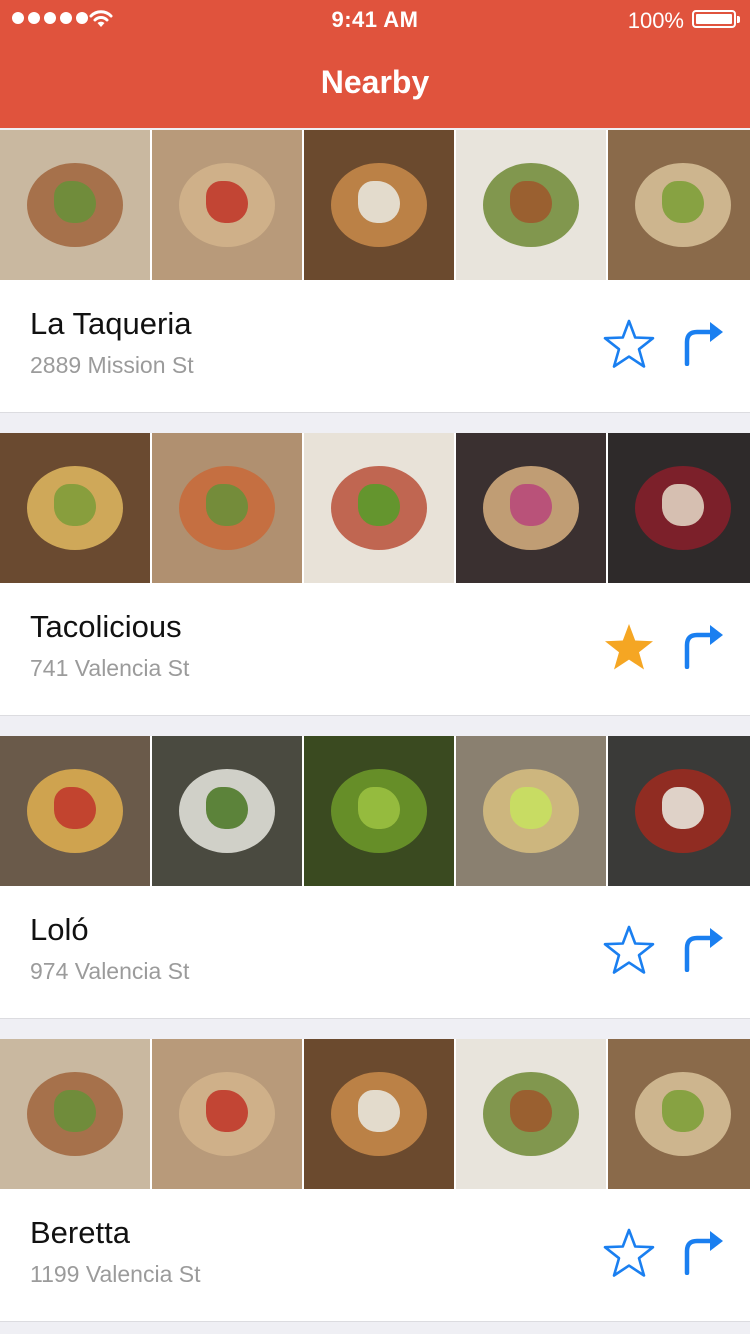 The image size is (750, 1334). Describe the element at coordinates (80, 1232) in the screenshot. I see `restaurant-name: Beretta` at that location.